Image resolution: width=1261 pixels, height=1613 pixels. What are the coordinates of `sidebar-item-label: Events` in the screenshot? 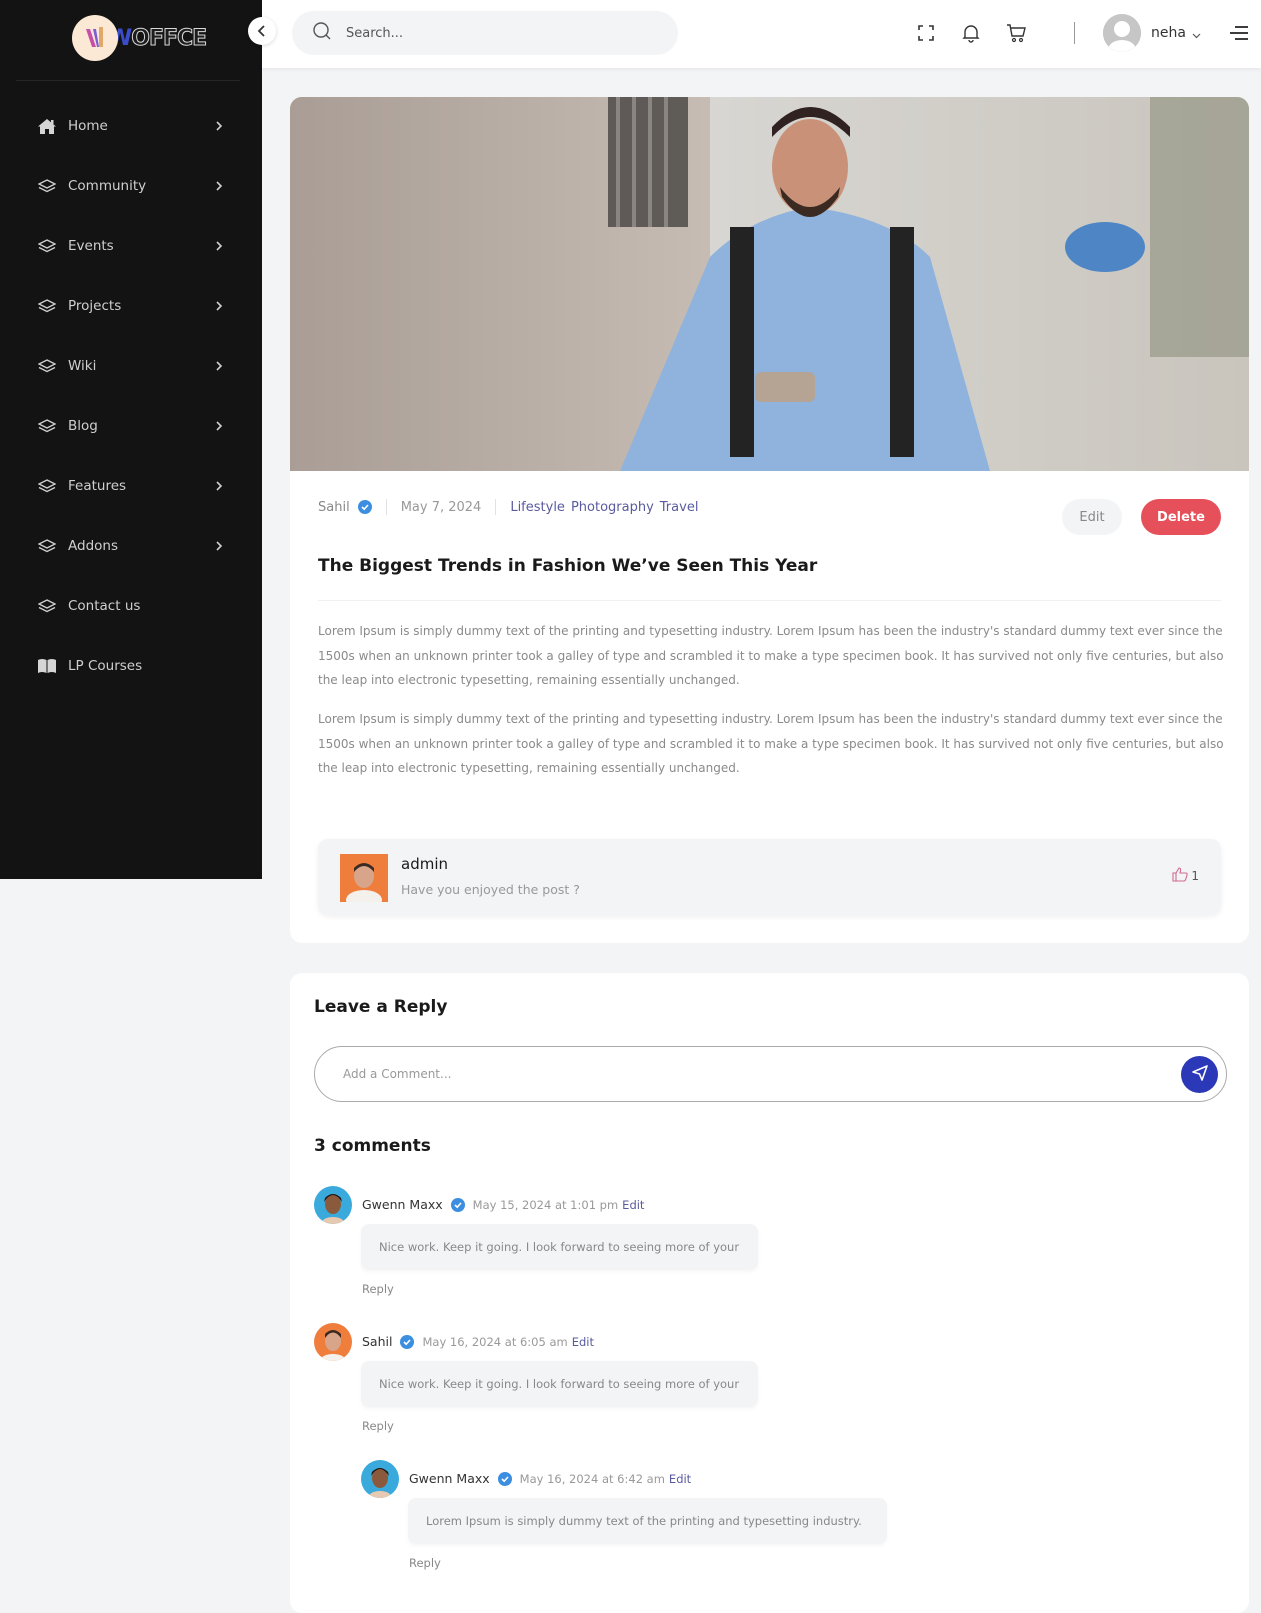 It's located at (91, 246).